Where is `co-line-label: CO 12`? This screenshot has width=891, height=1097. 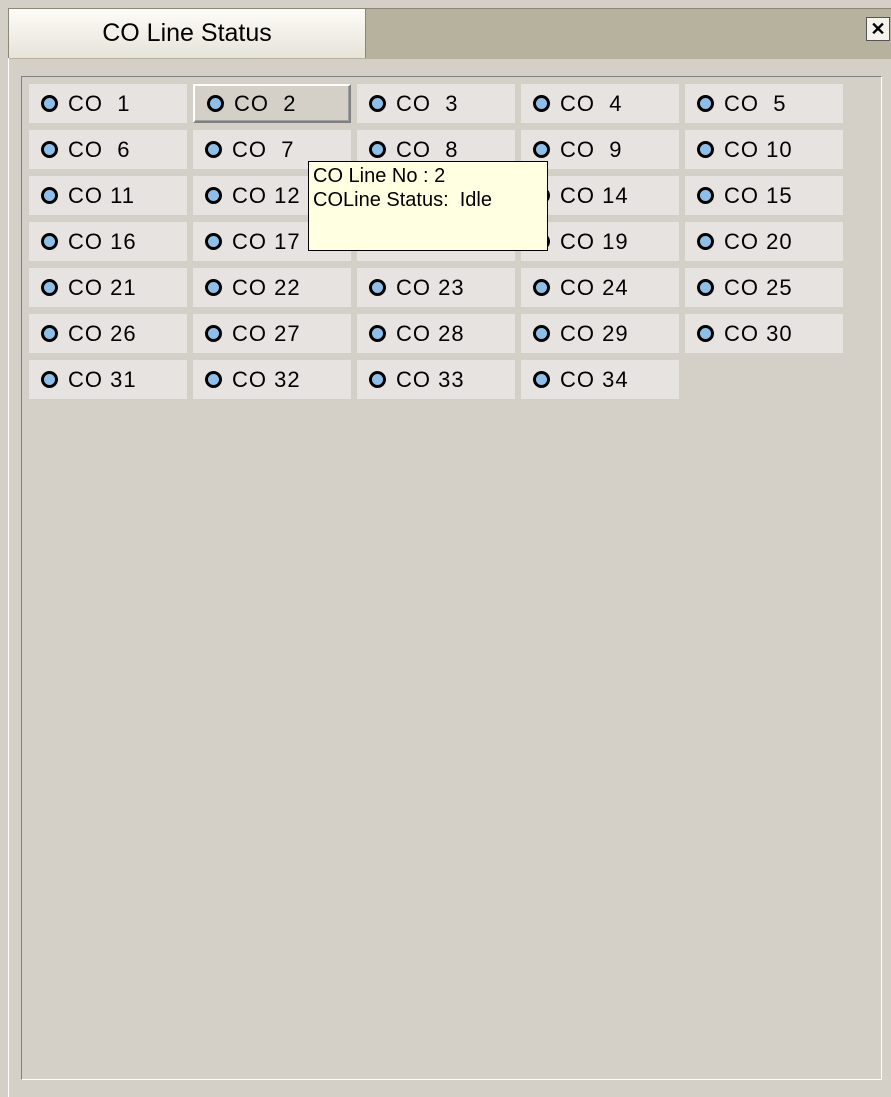 co-line-label: CO 12 is located at coordinates (266, 195).